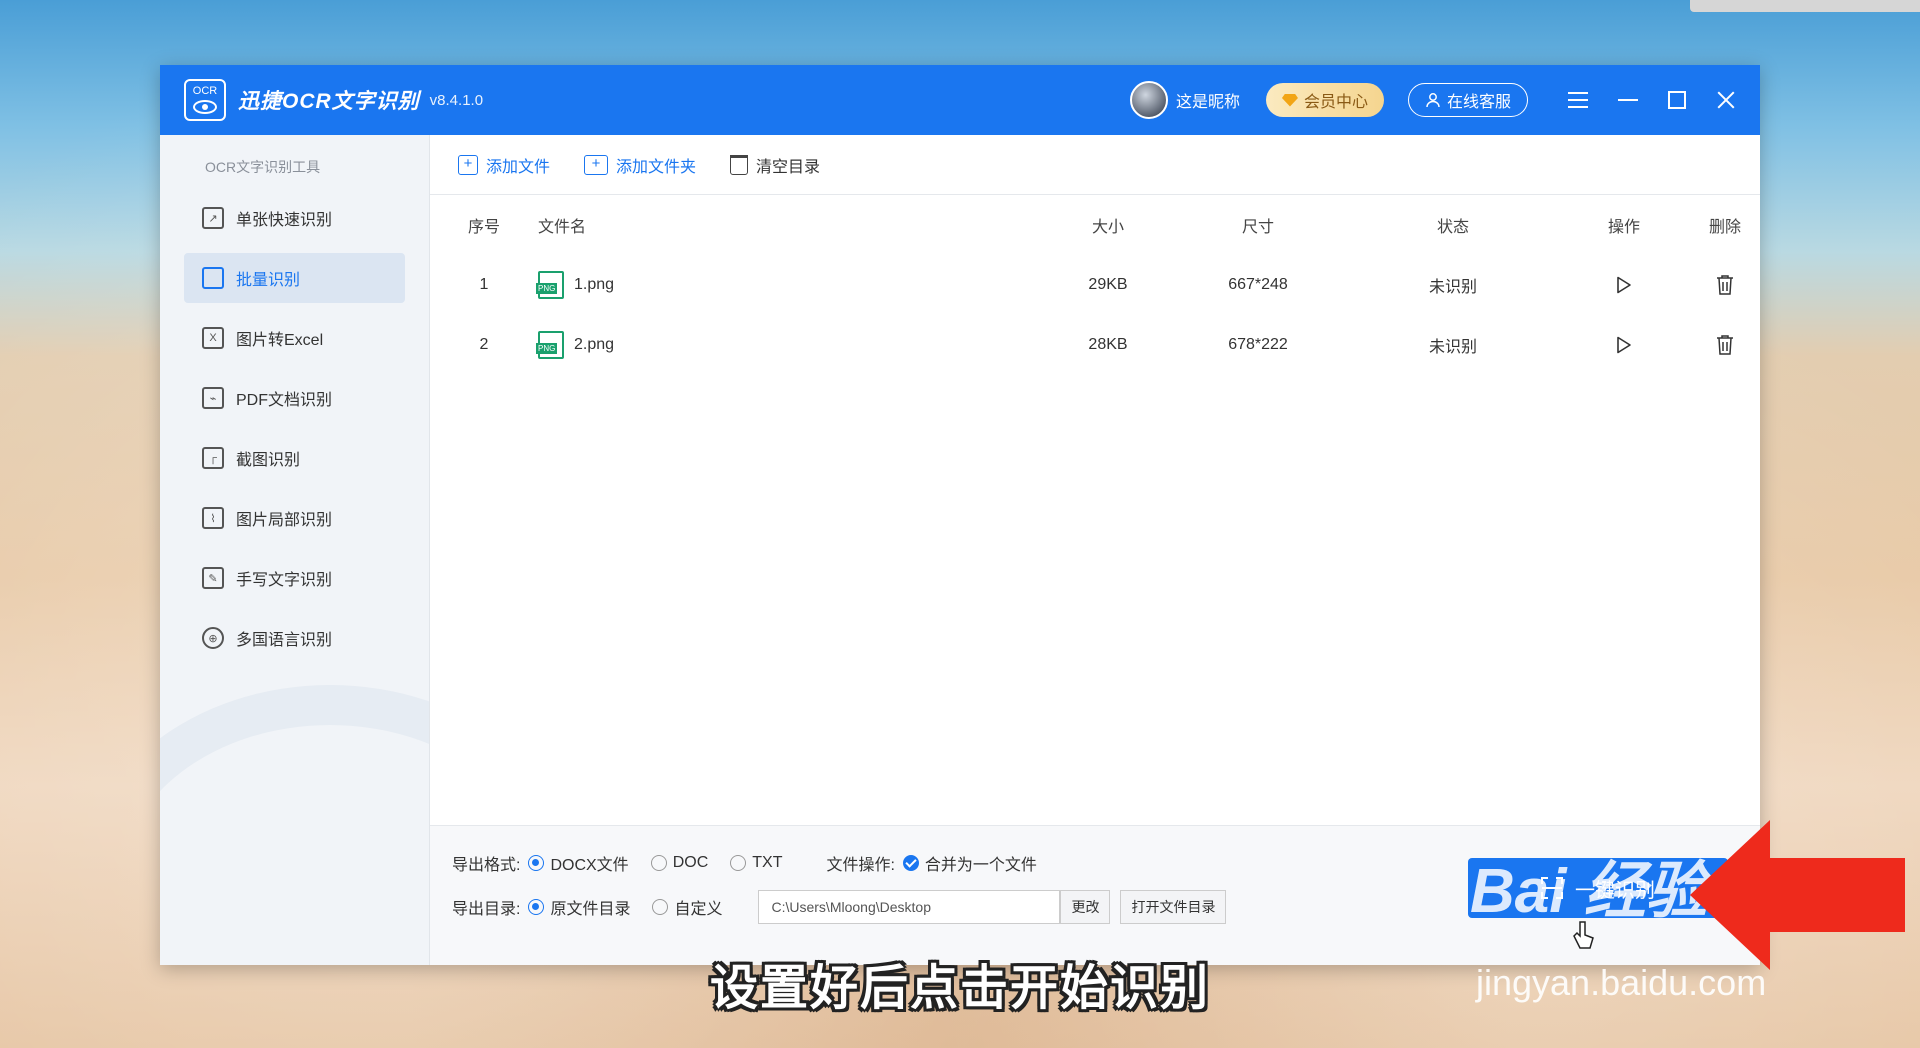 This screenshot has width=1920, height=1048. Describe the element at coordinates (788, 167) in the screenshot. I see `clear-list-label: 清空目录` at that location.